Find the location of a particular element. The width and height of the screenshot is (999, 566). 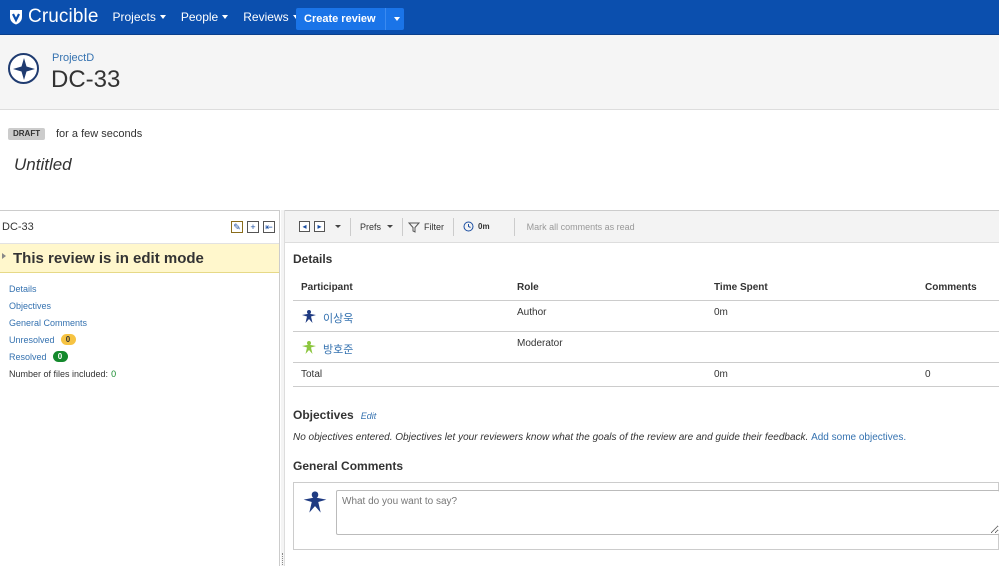

nav-people-label: People is located at coordinates (199, 17).